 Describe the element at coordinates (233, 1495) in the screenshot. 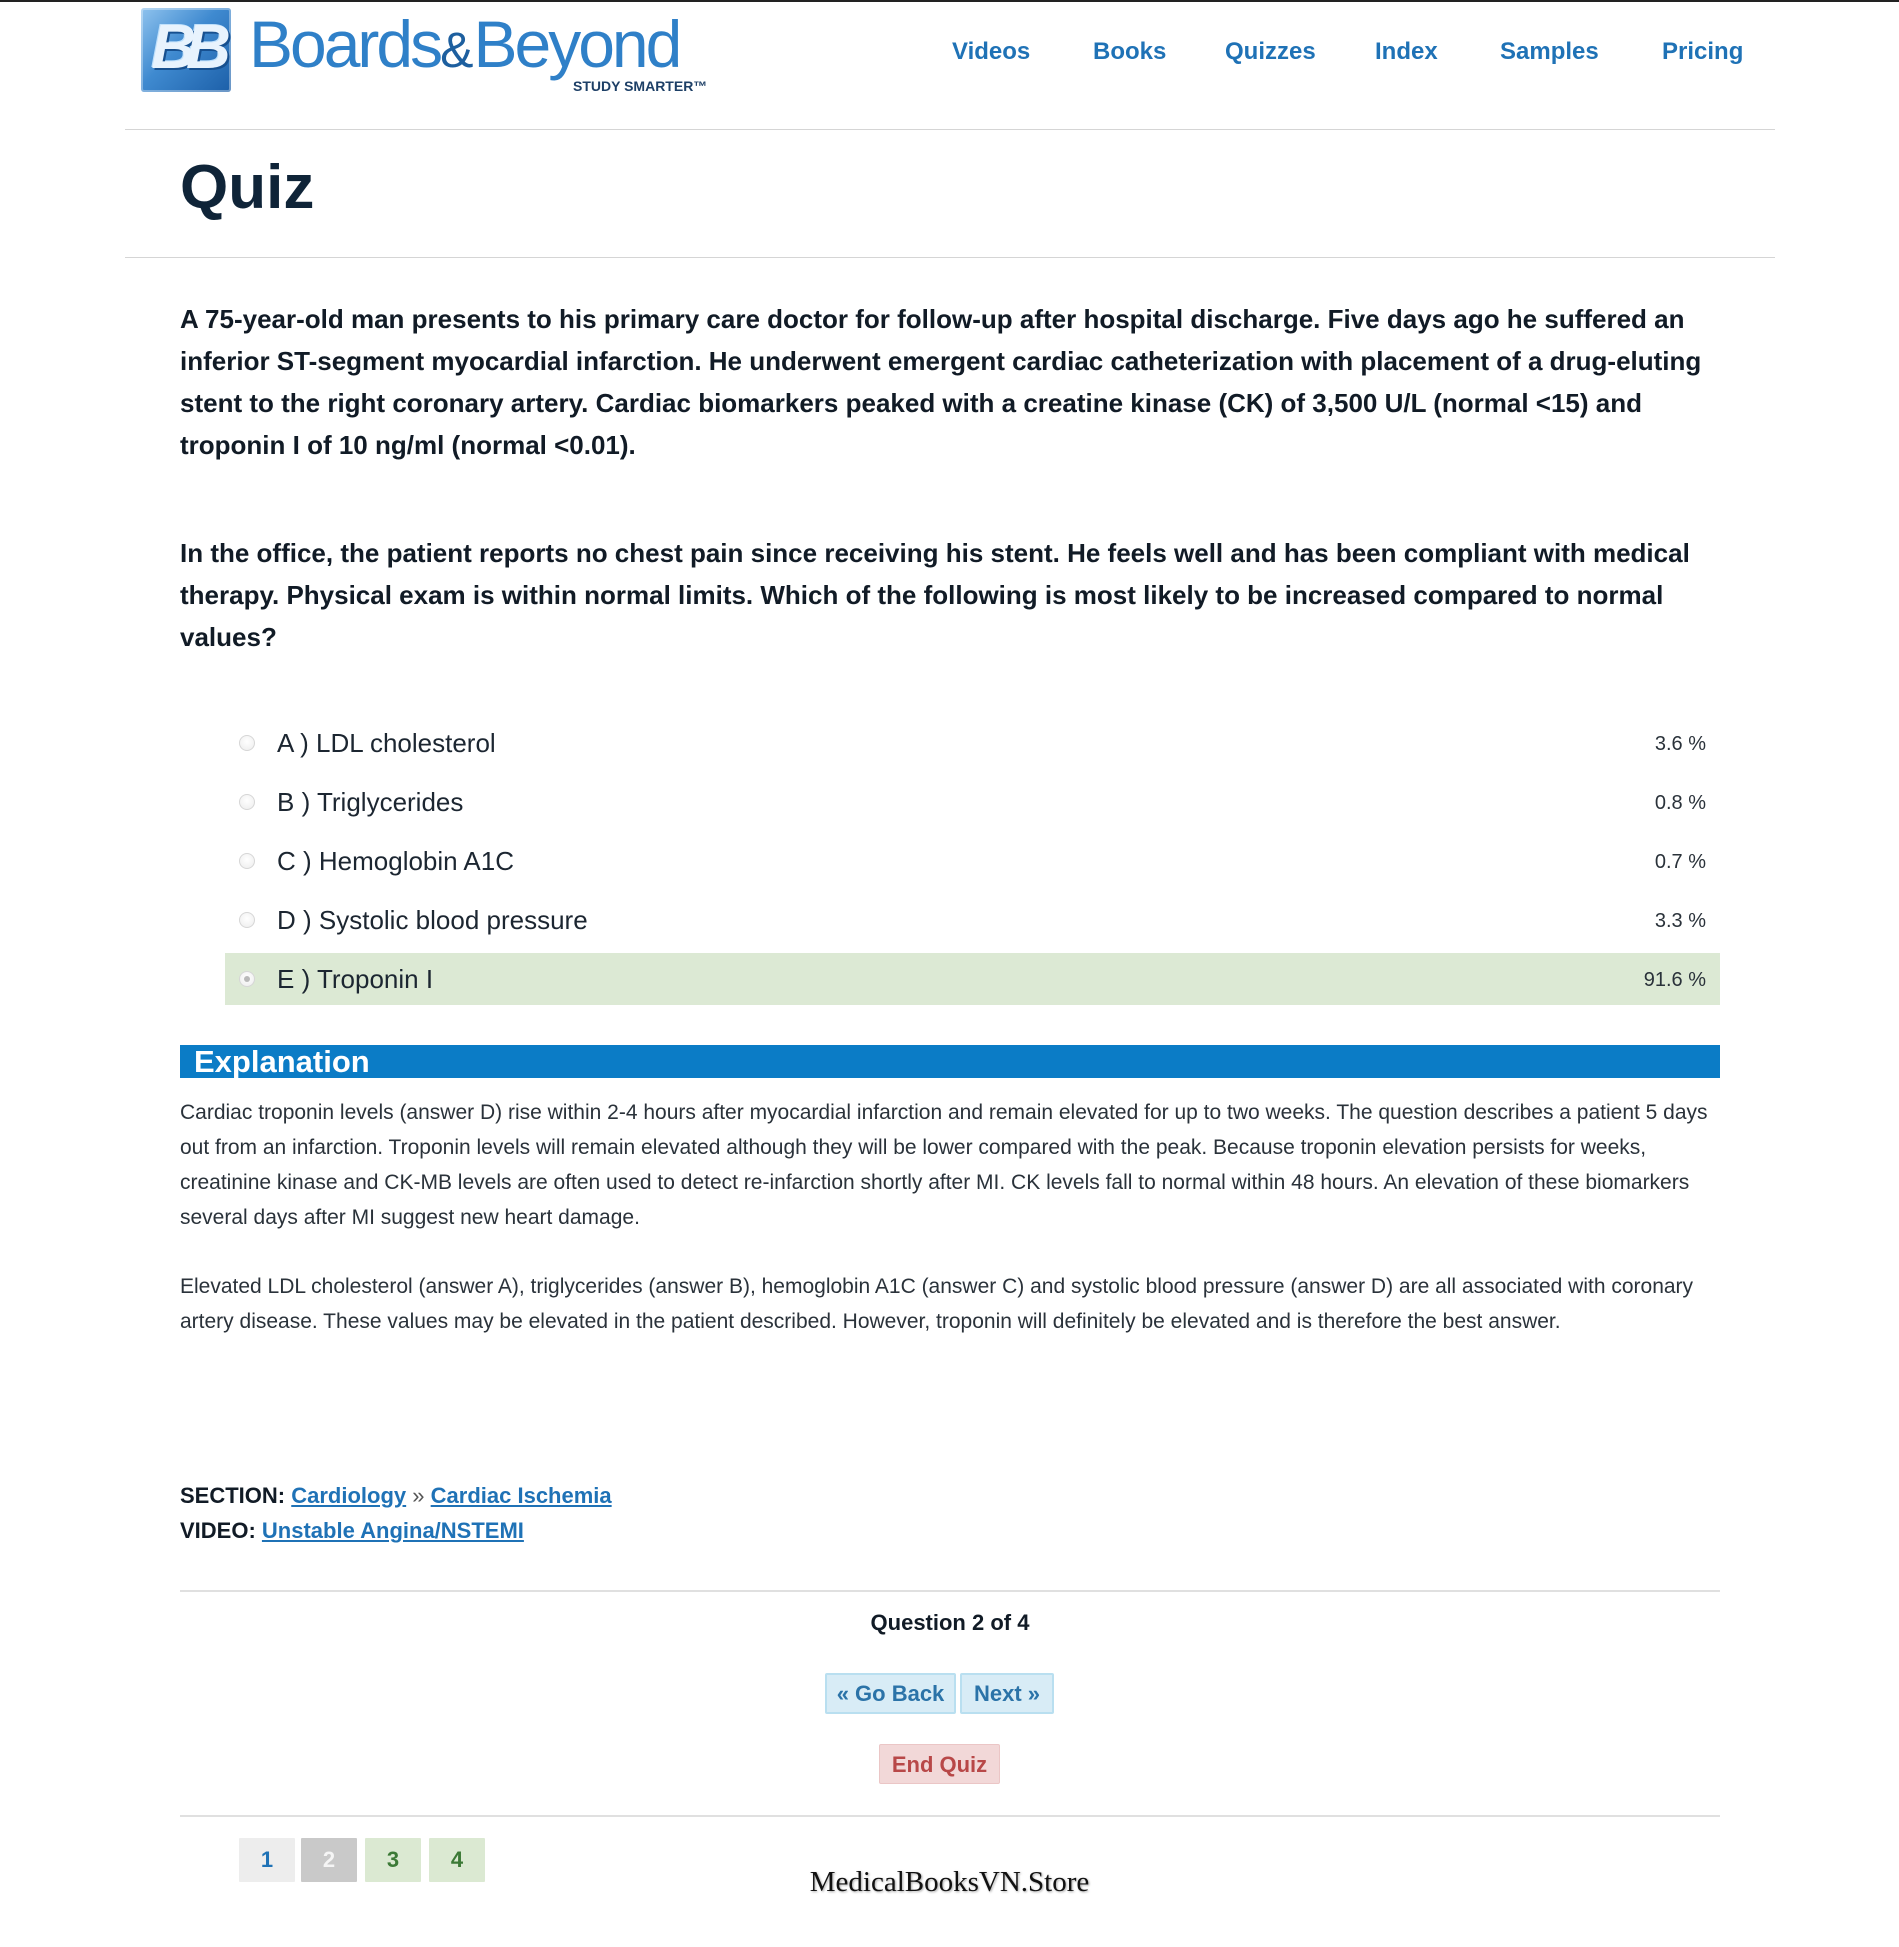

I see `section-label: SECTION:` at that location.